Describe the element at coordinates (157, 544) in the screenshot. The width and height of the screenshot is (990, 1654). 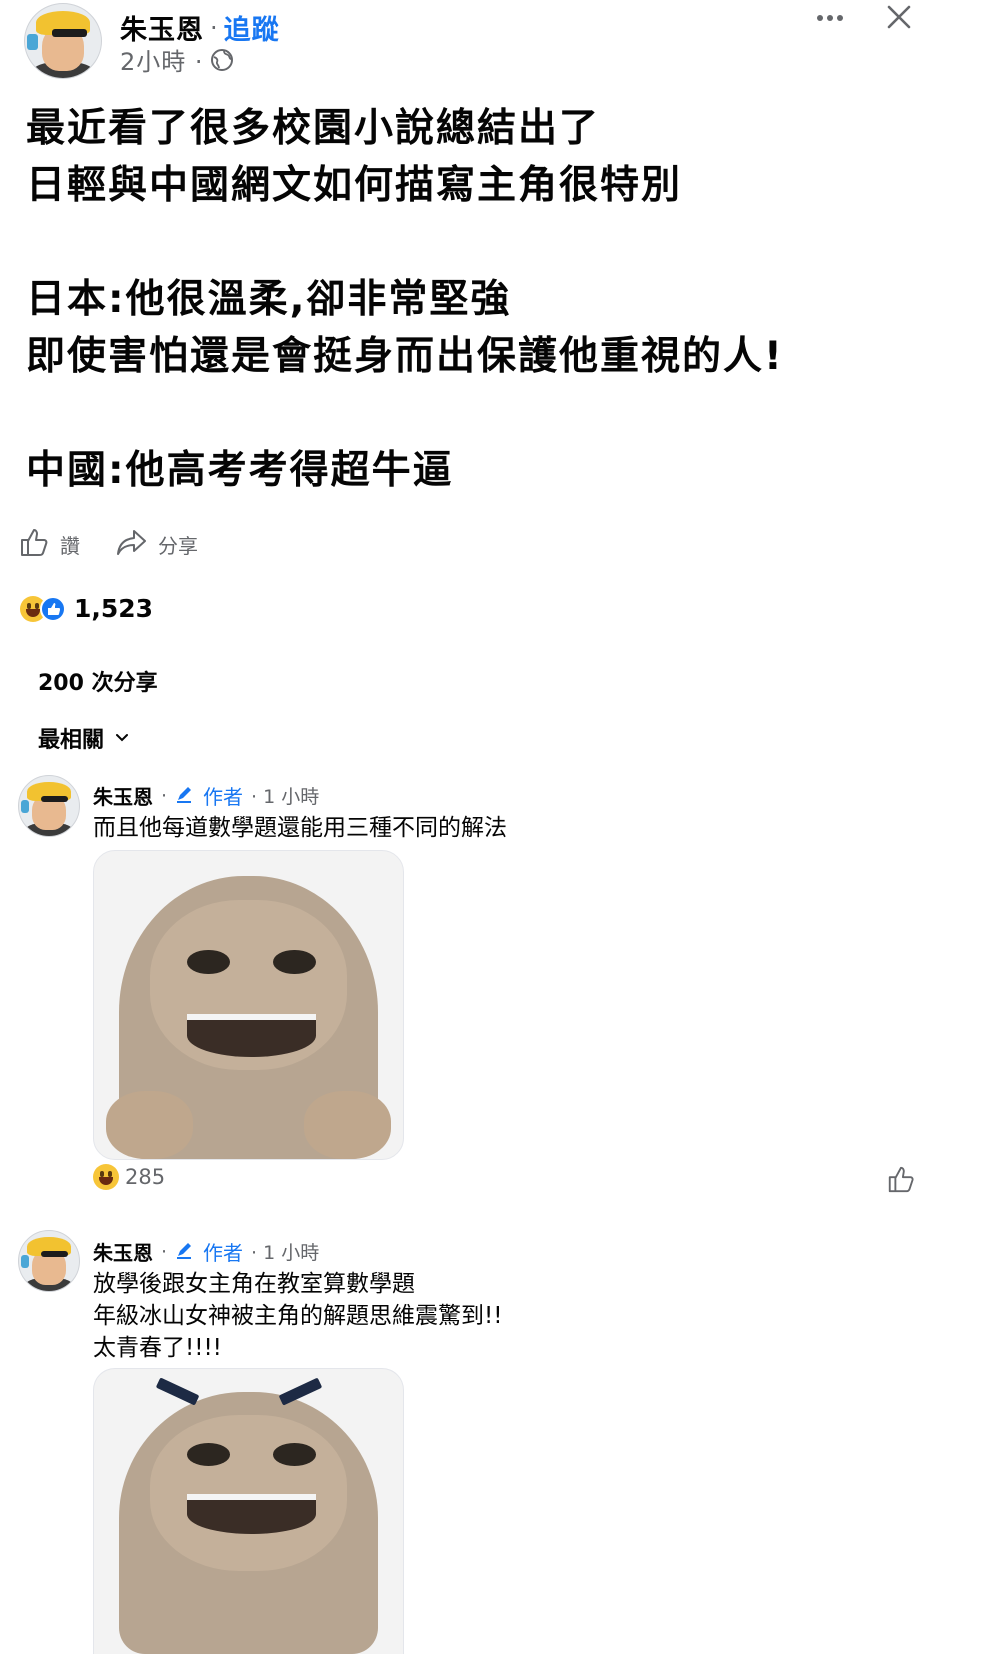
I see `share-button: 分享` at that location.